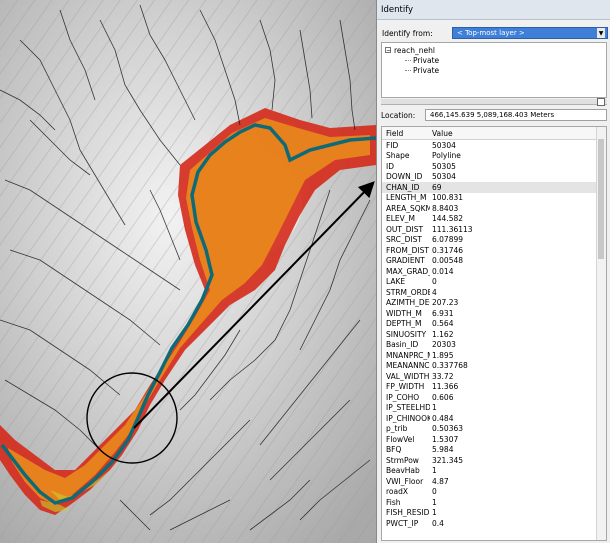  What do you see at coordinates (530, 33) in the screenshot?
I see `identify-from-dropdown: < Top-most layer > ▼` at bounding box center [530, 33].